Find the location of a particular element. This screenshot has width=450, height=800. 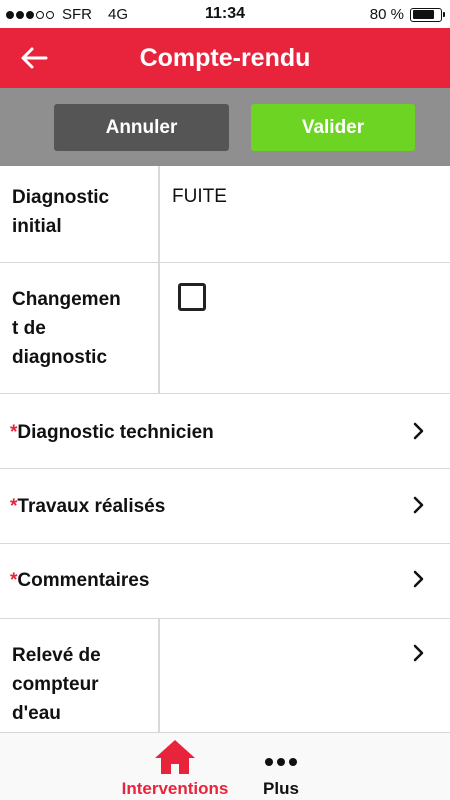

validate-button: Valider is located at coordinates (333, 127).